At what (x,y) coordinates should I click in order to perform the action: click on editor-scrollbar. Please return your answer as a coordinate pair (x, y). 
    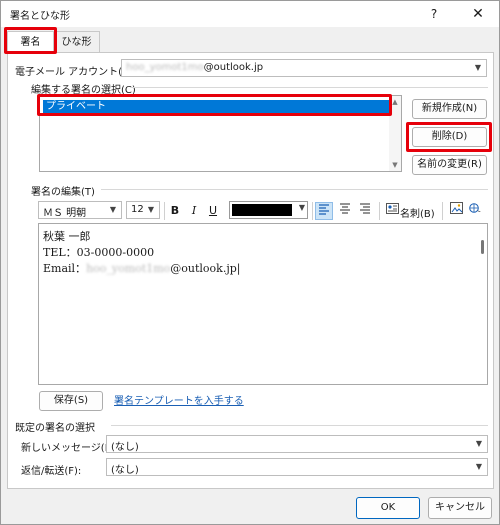
    Looking at the image, I should click on (482, 247).